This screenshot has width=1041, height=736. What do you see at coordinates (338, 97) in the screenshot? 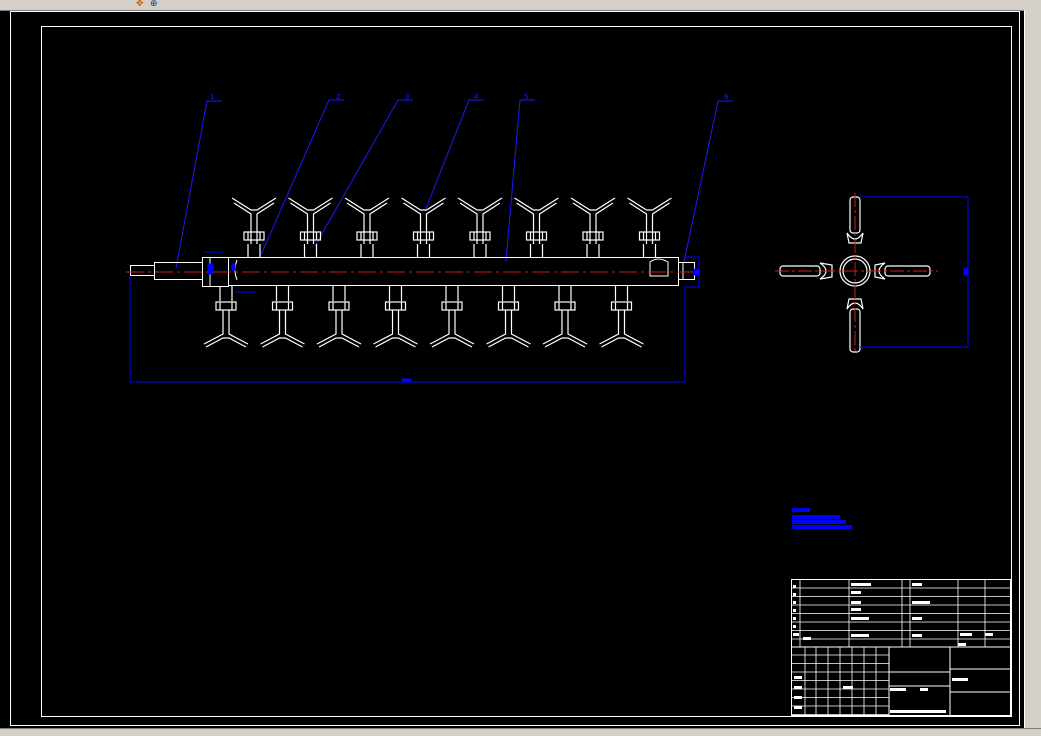
I see `balloon-2: 2` at bounding box center [338, 97].